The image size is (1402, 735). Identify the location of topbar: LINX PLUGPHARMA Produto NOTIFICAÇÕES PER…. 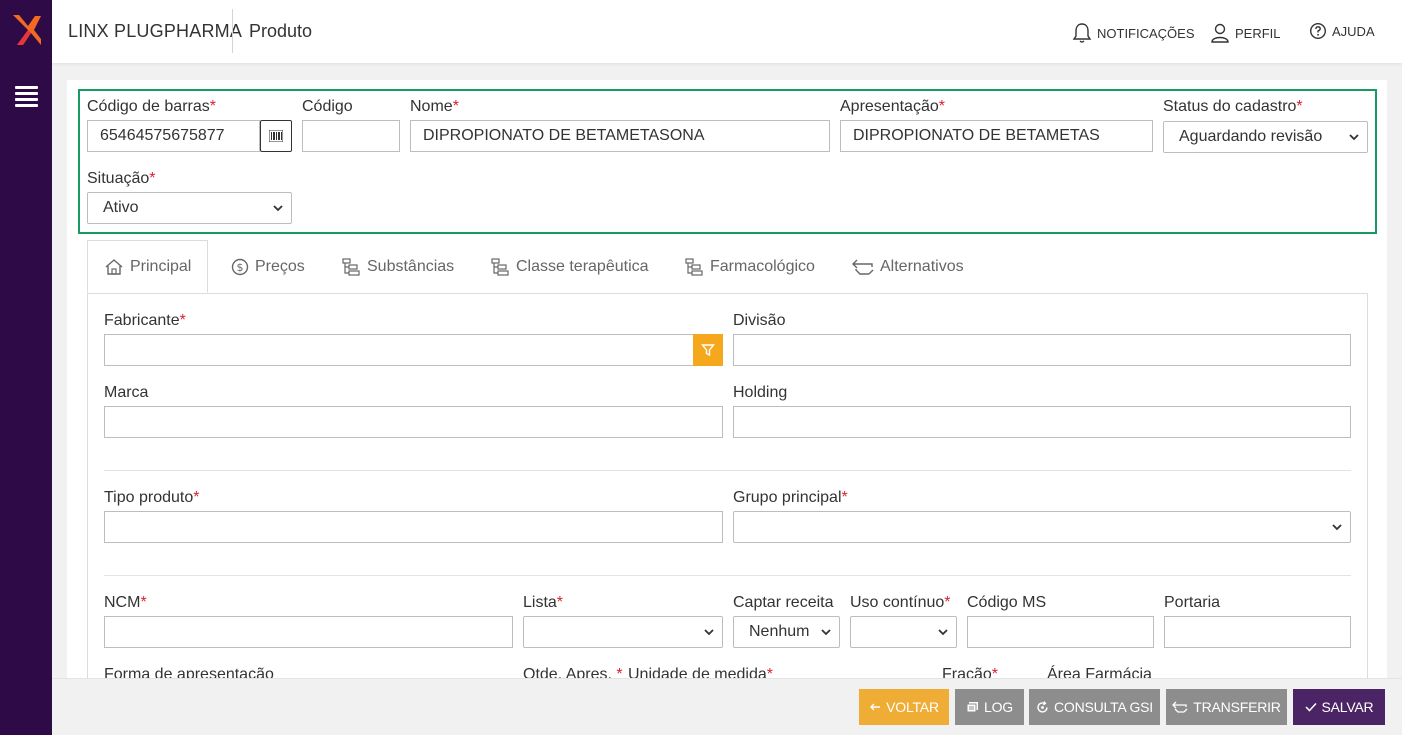
(727, 31).